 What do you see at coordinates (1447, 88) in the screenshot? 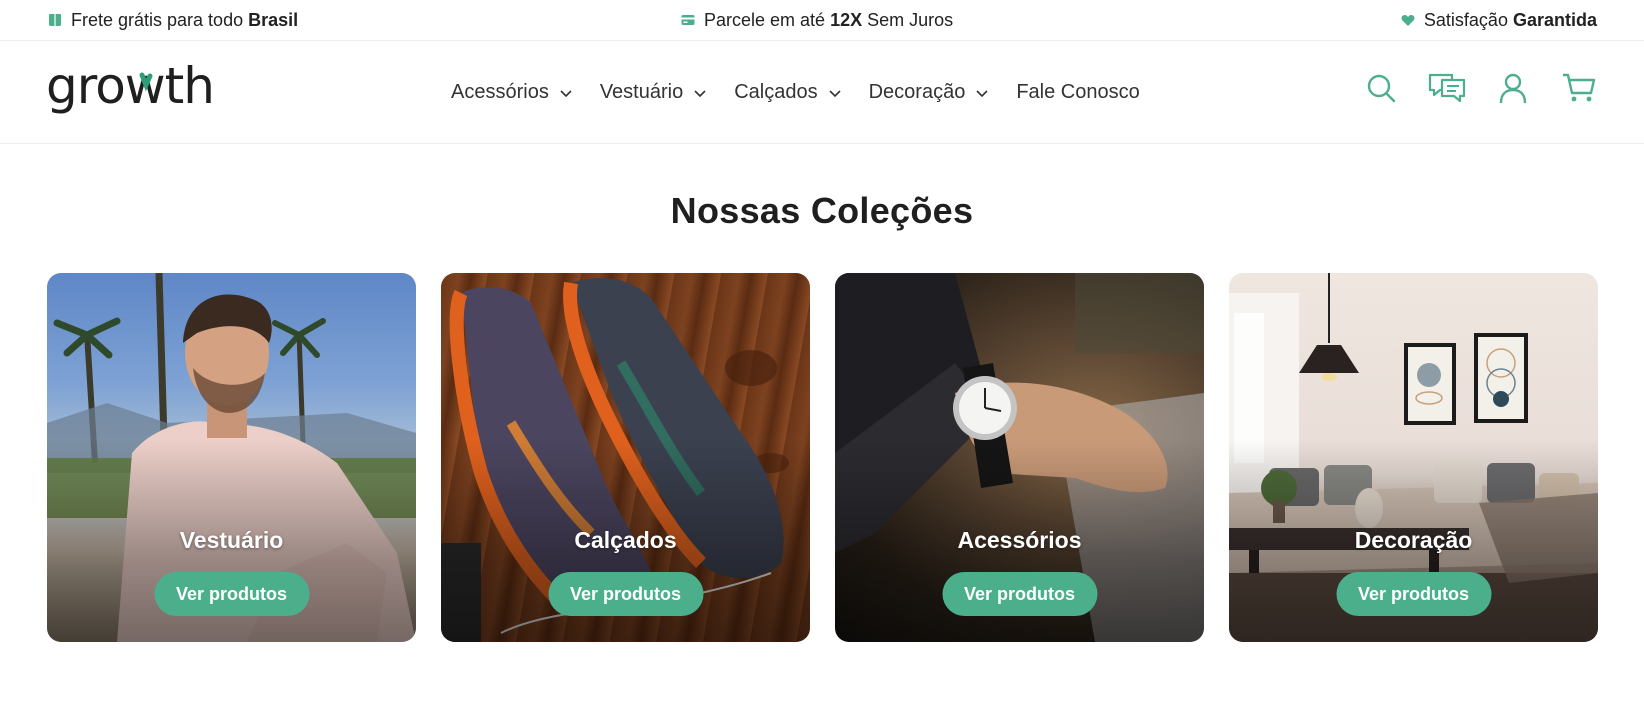
I see `chat-icon` at bounding box center [1447, 88].